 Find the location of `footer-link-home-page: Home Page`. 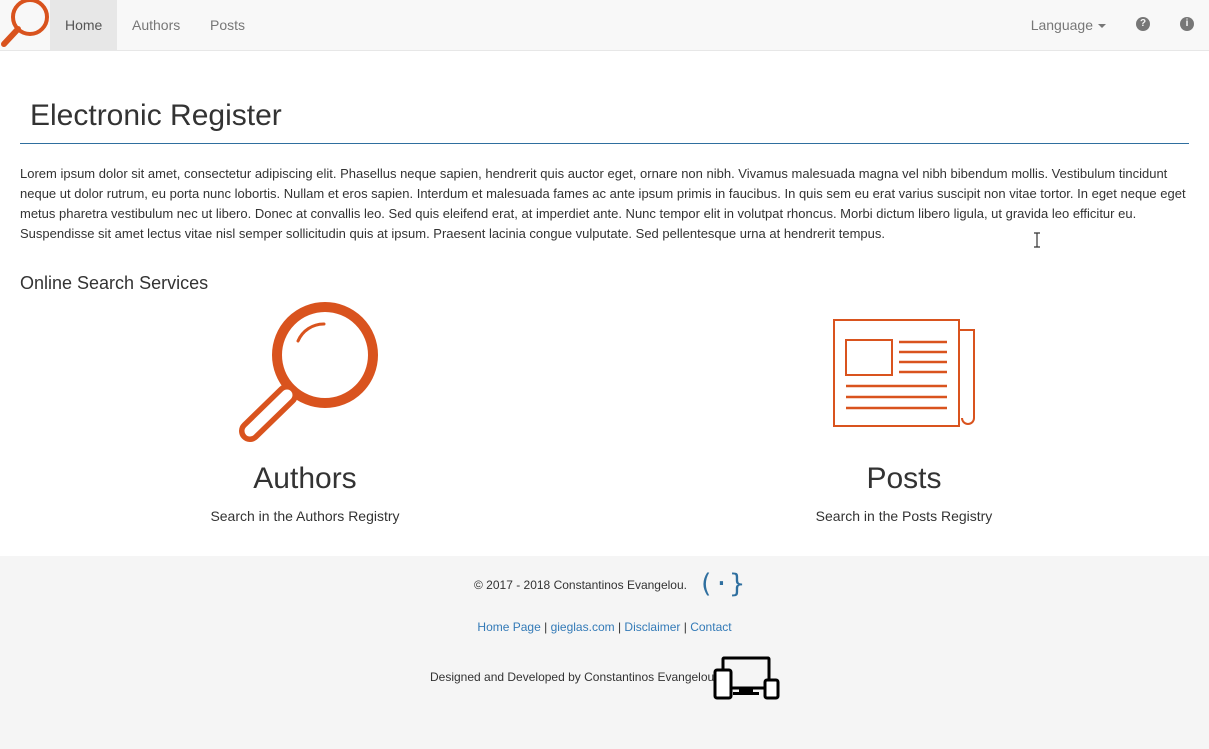

footer-link-home-page: Home Page is located at coordinates (508, 627).